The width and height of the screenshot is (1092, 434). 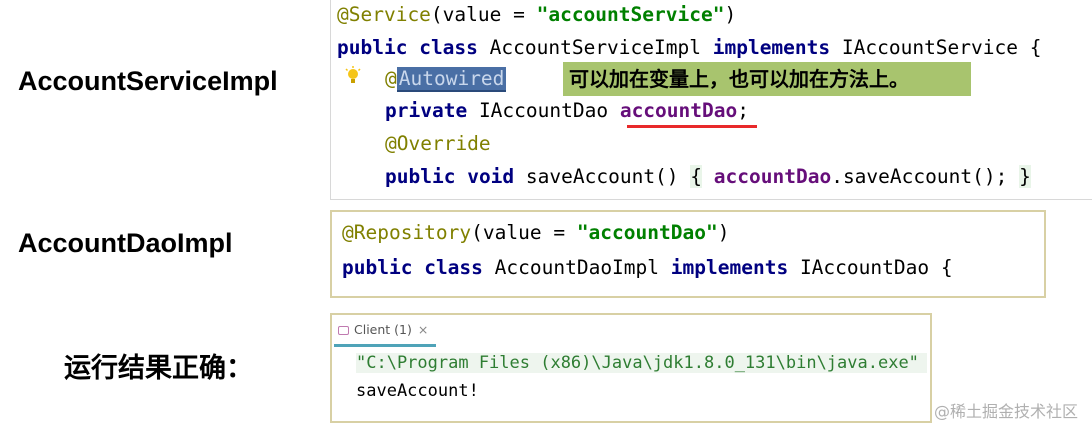 What do you see at coordinates (1005, 411) in the screenshot?
I see `watermark: @稀土掘金技术社区` at bounding box center [1005, 411].